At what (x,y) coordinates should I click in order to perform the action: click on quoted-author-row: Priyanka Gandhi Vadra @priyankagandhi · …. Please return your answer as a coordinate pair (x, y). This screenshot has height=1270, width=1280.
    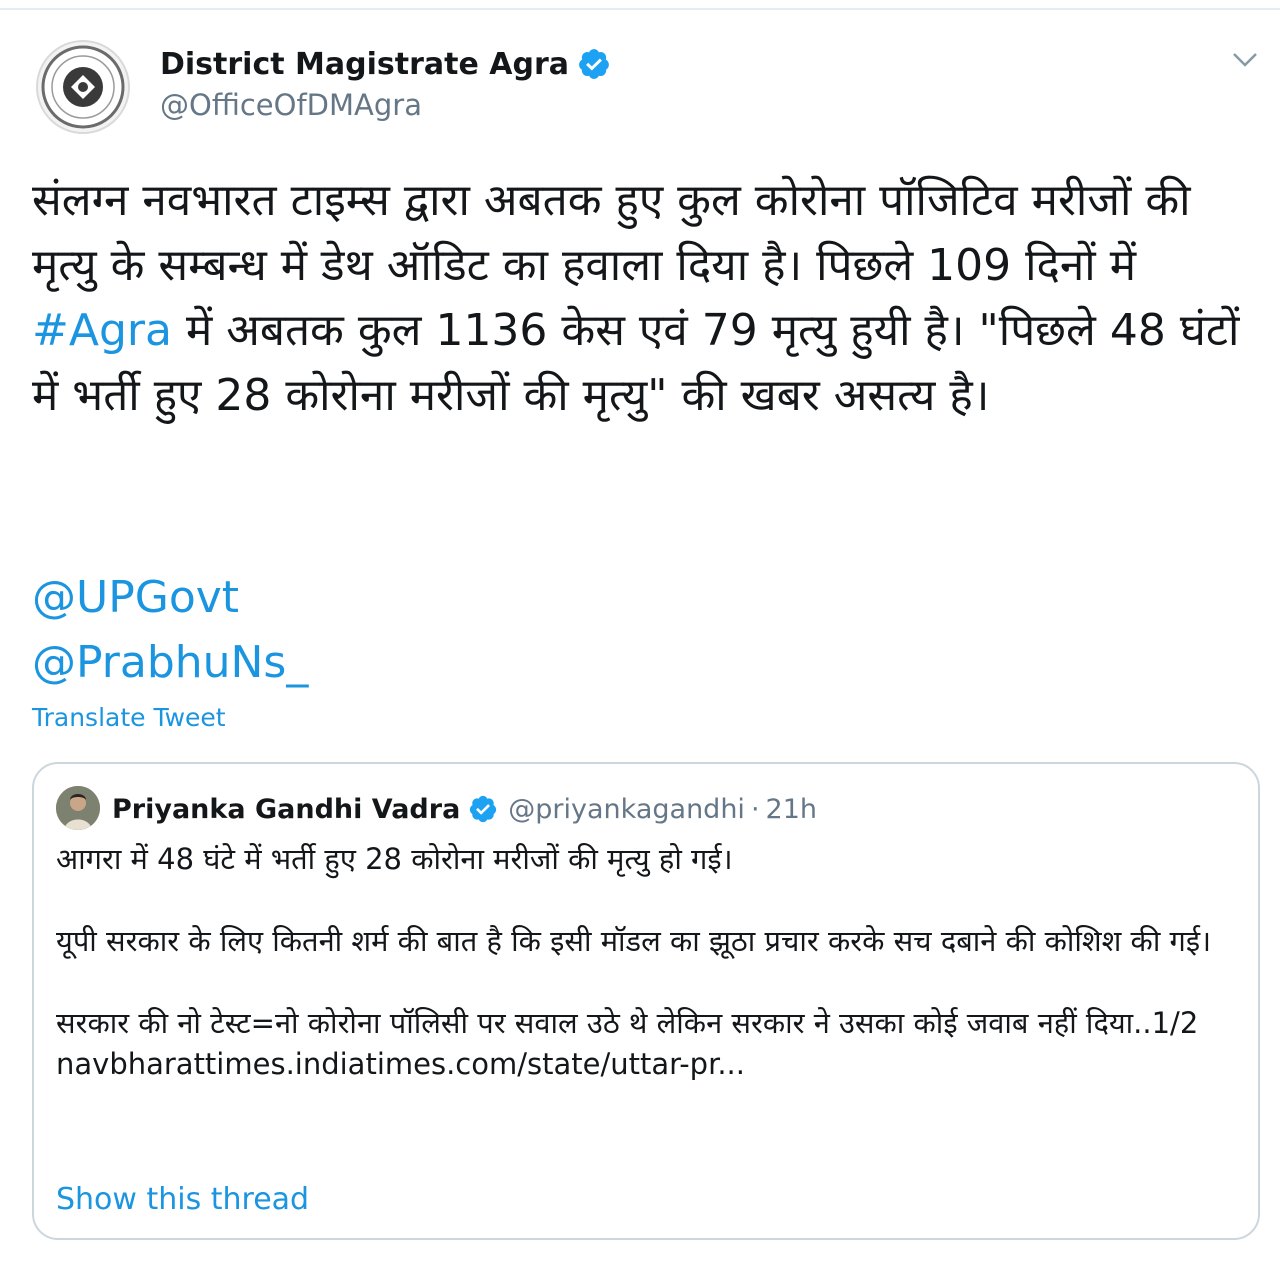
    Looking at the image, I should click on (464, 809).